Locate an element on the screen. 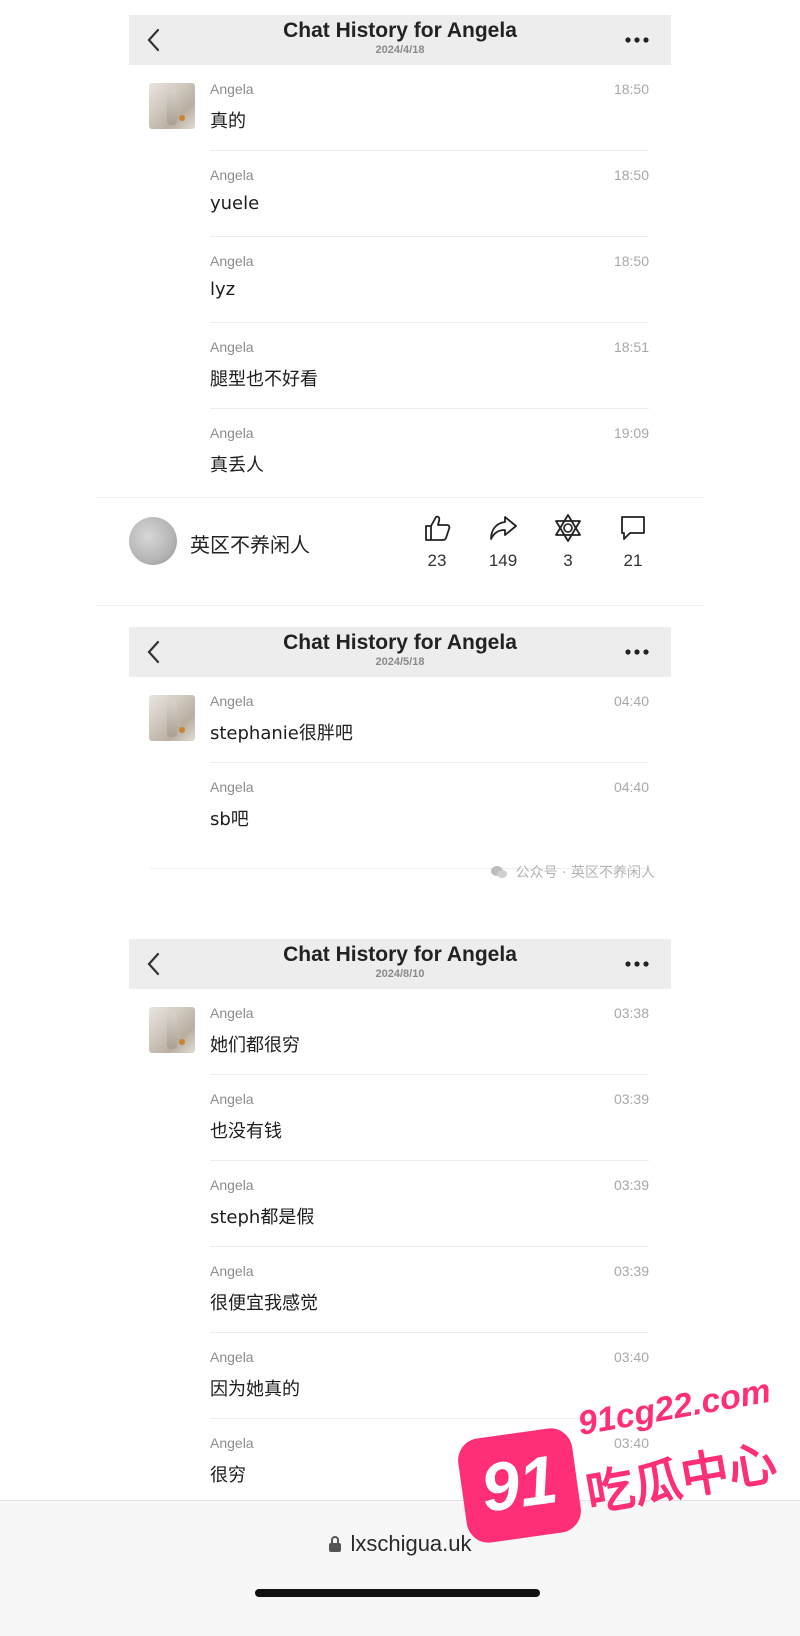 This screenshot has height=1636, width=800. message-text: sb吧 is located at coordinates (229, 819).